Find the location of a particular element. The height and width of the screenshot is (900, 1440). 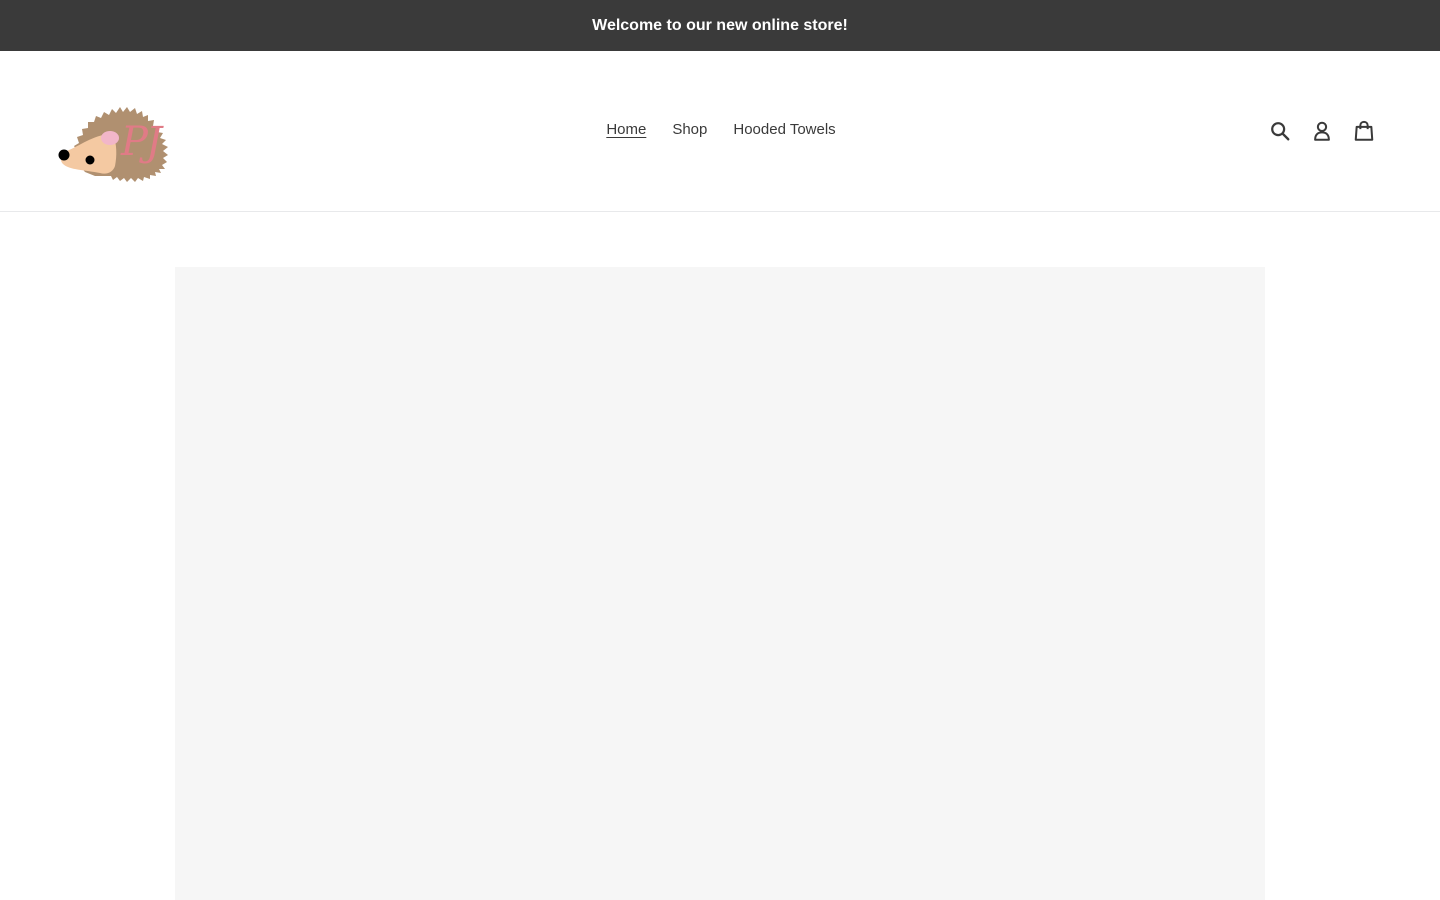

announcement-bar: Welcome to our new online store! is located at coordinates (720, 25).